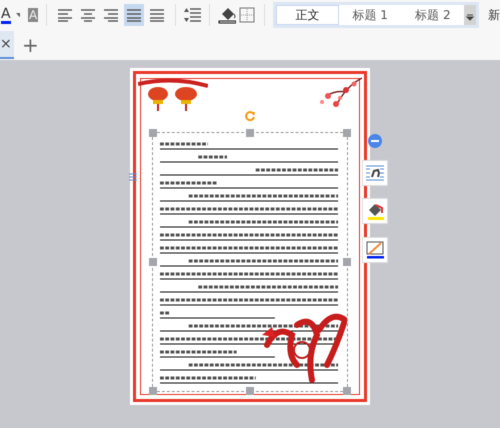 This screenshot has height=428, width=500. What do you see at coordinates (470, 15) in the screenshot?
I see `more-styles-icon` at bounding box center [470, 15].